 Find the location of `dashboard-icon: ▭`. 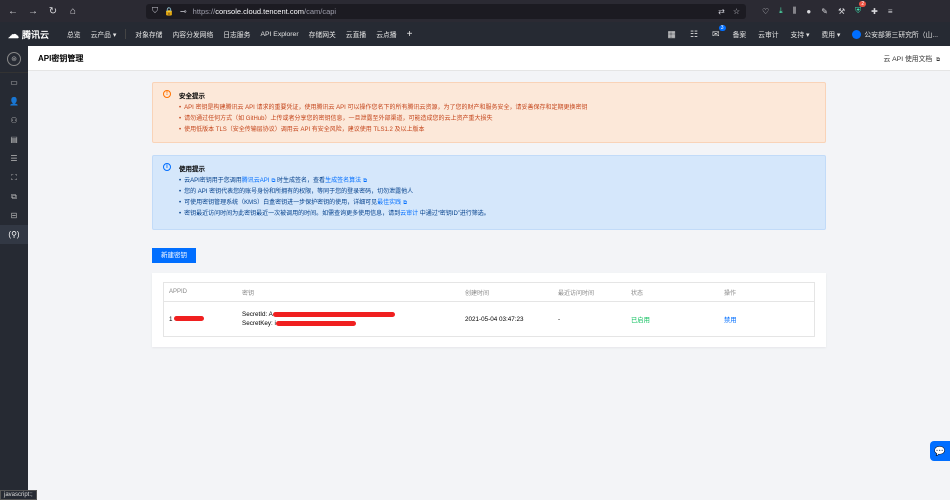

dashboard-icon: ▭ is located at coordinates (14, 82).